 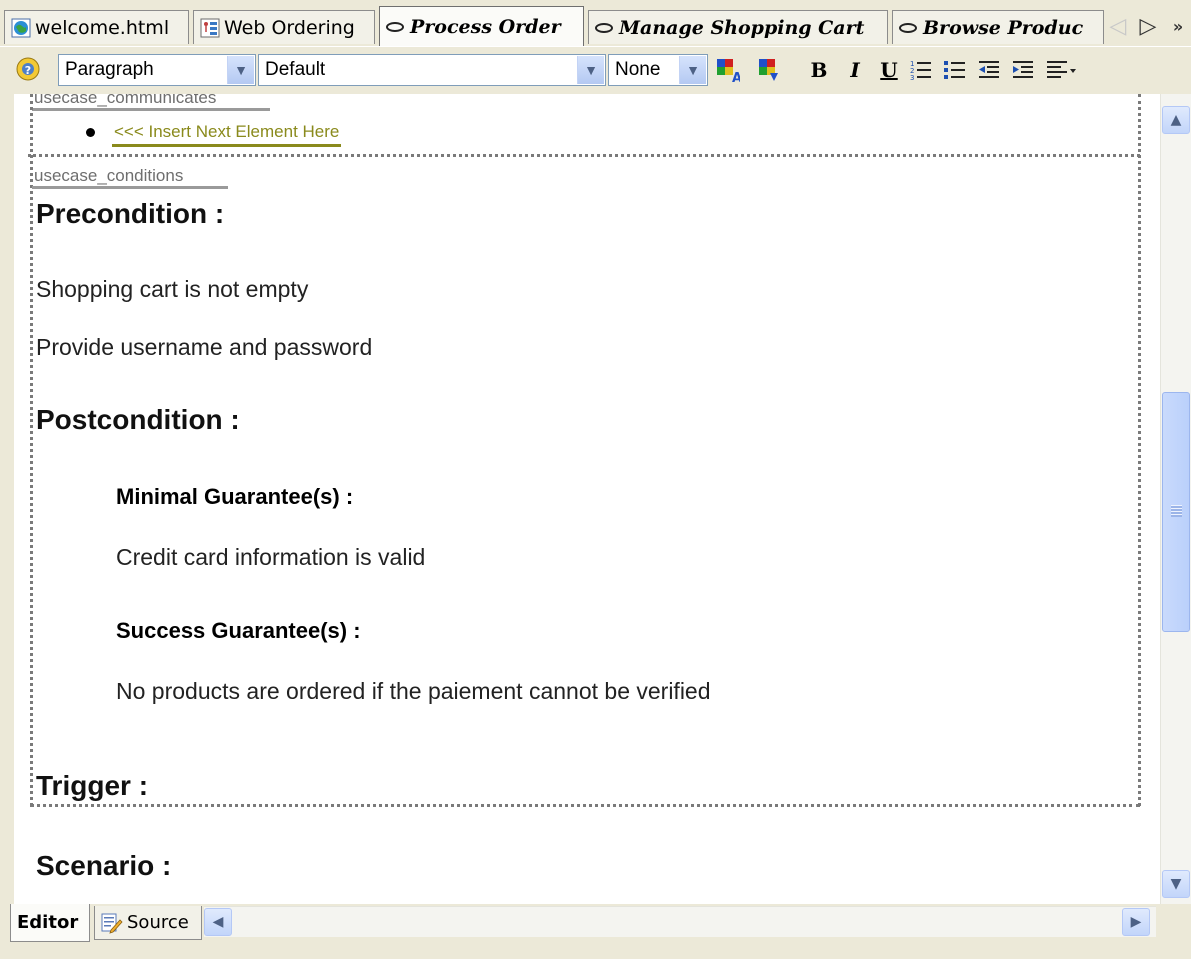 I want to click on indent-icon, so click(x=1023, y=69).